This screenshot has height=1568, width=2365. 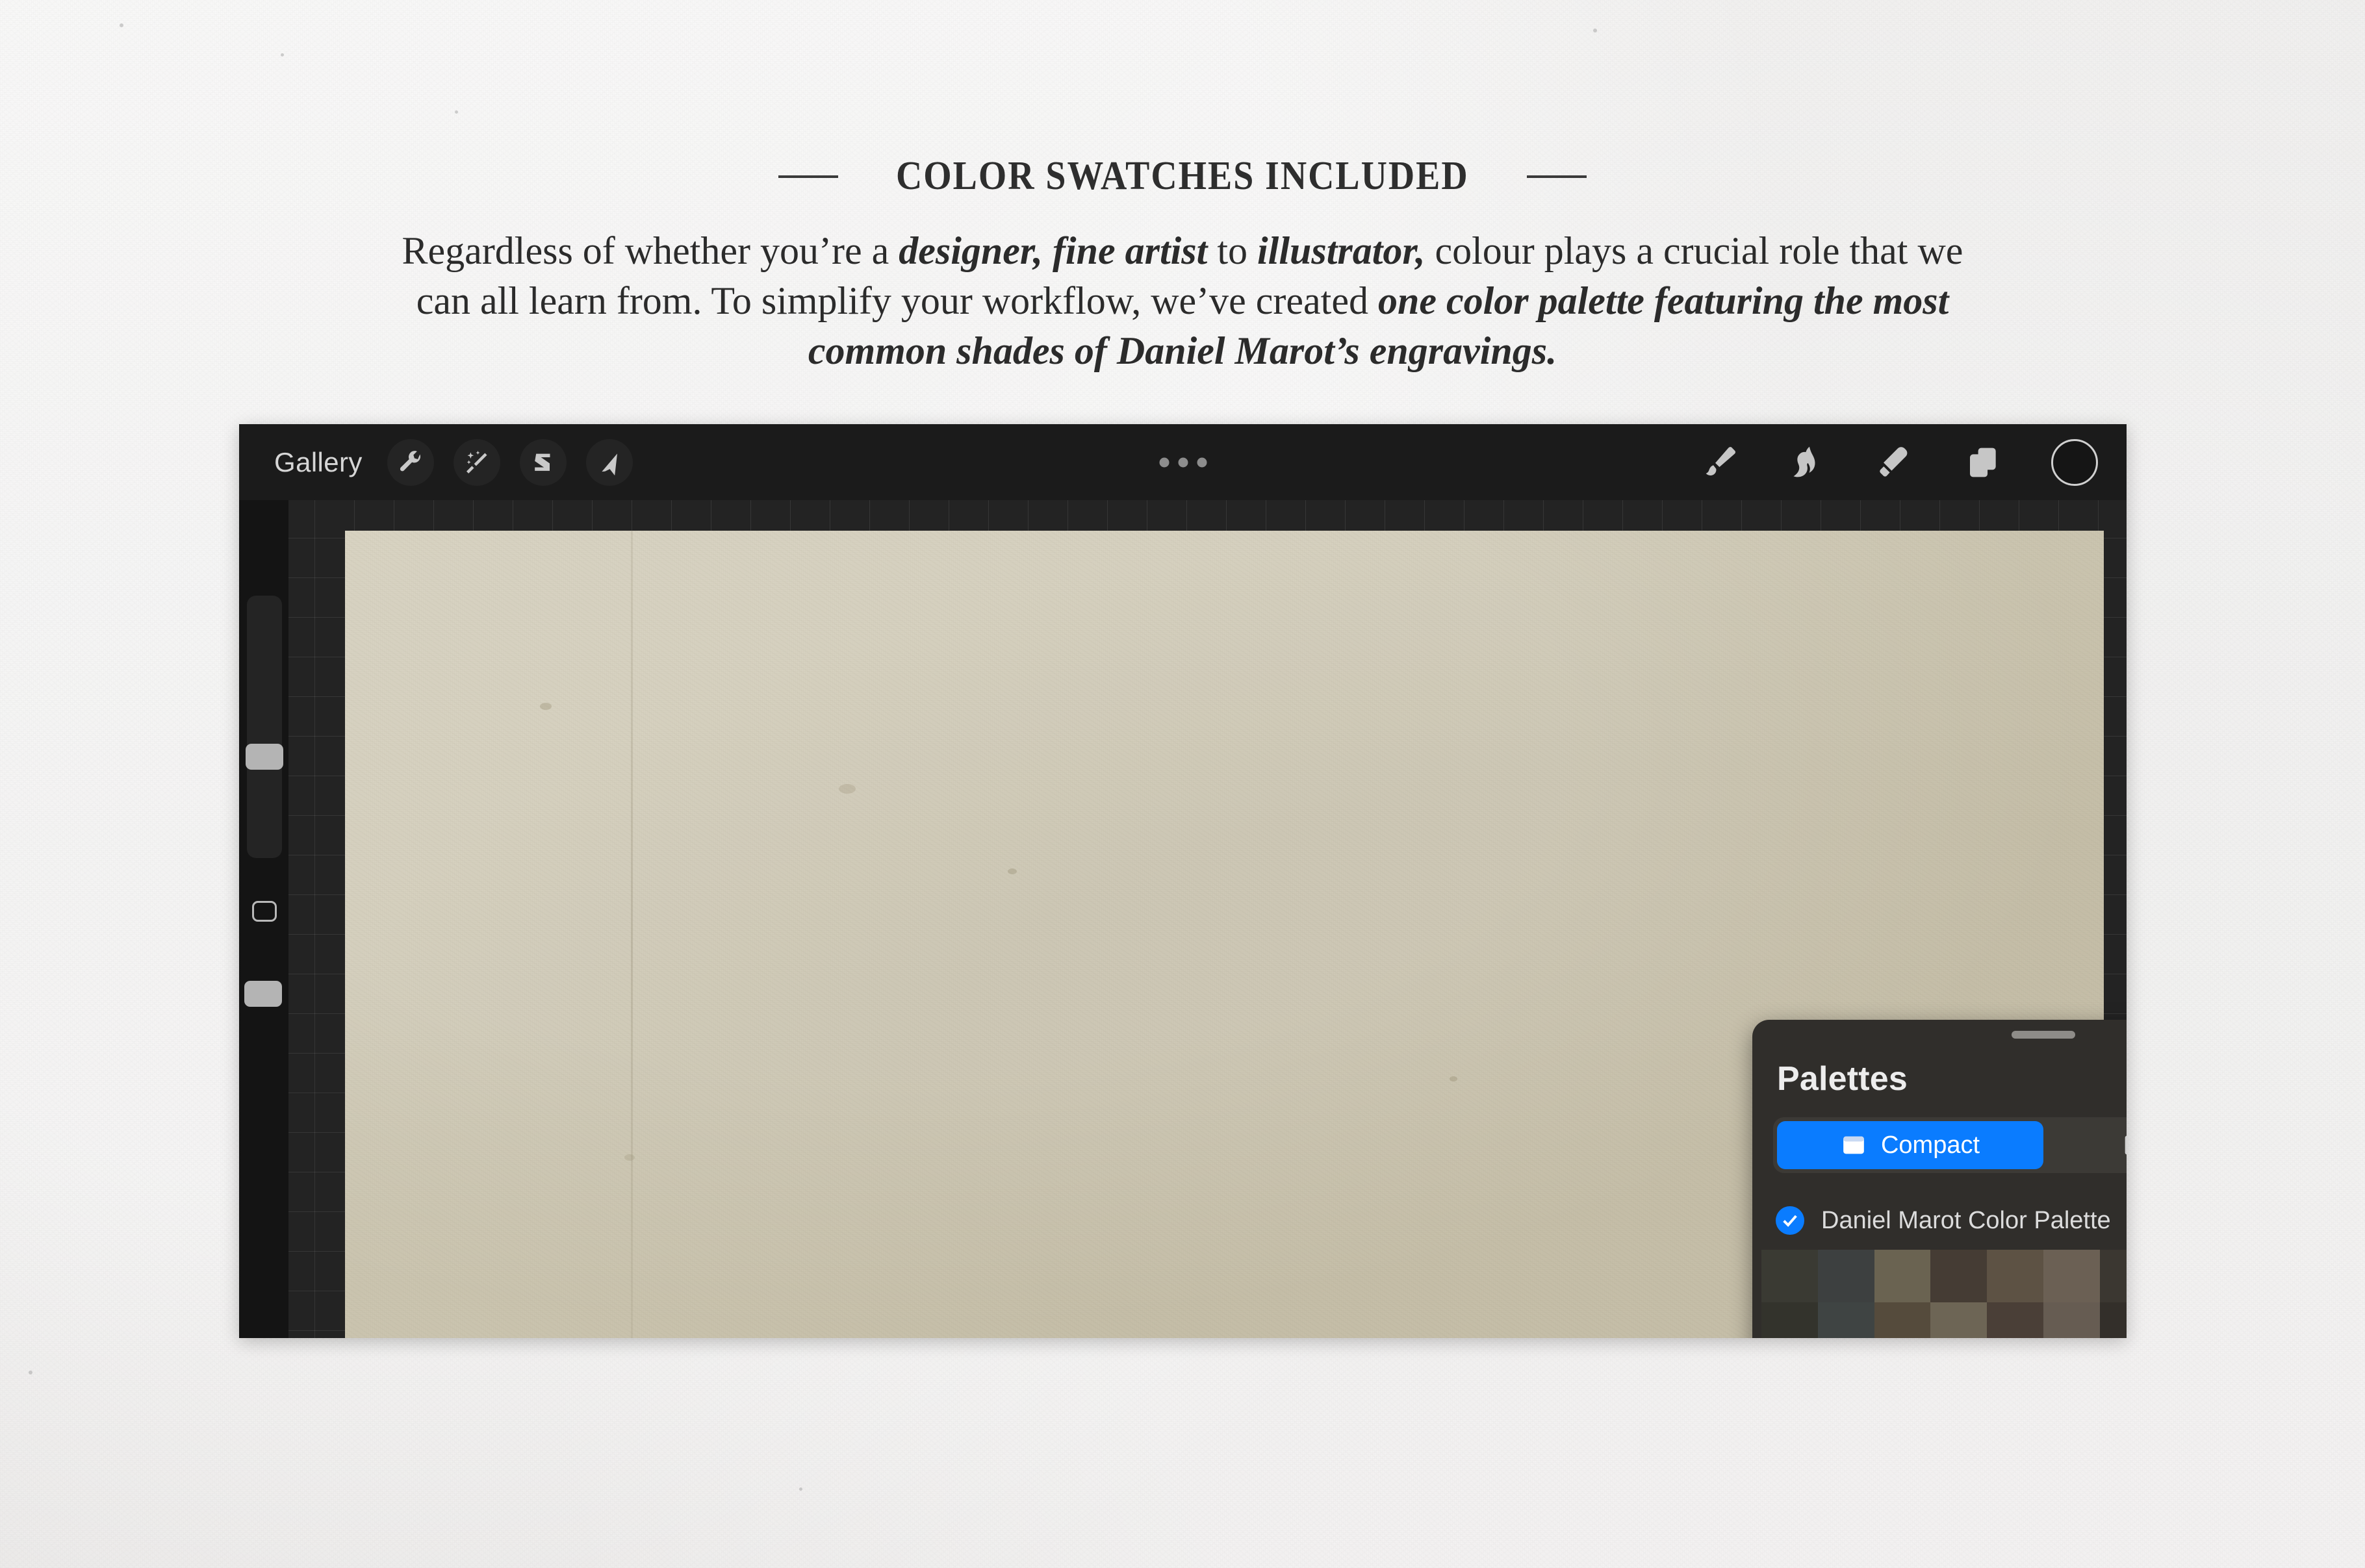 What do you see at coordinates (1790, 1220) in the screenshot?
I see `palette-selected-check-icon` at bounding box center [1790, 1220].